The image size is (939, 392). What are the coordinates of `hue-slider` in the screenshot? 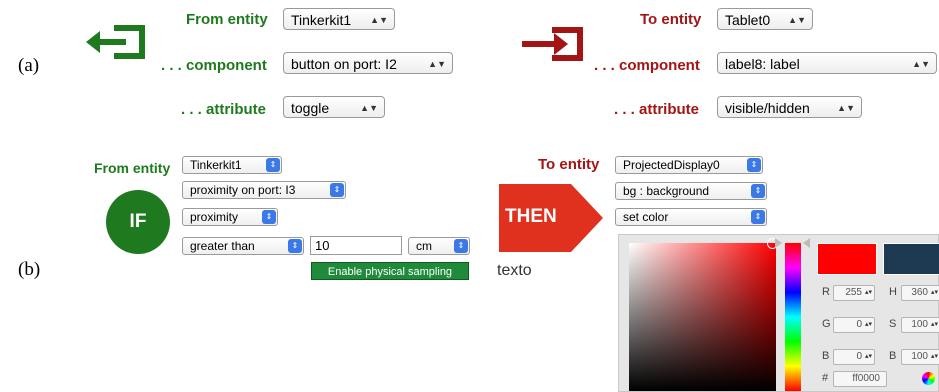 It's located at (793, 317).